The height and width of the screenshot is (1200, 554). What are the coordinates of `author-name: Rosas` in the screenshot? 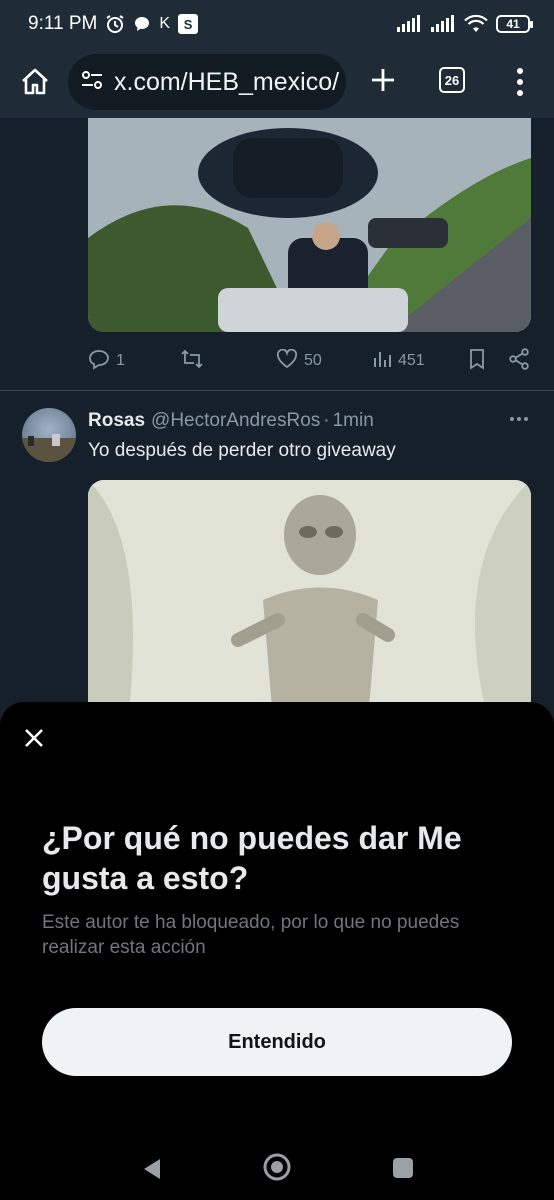 It's located at (116, 420).